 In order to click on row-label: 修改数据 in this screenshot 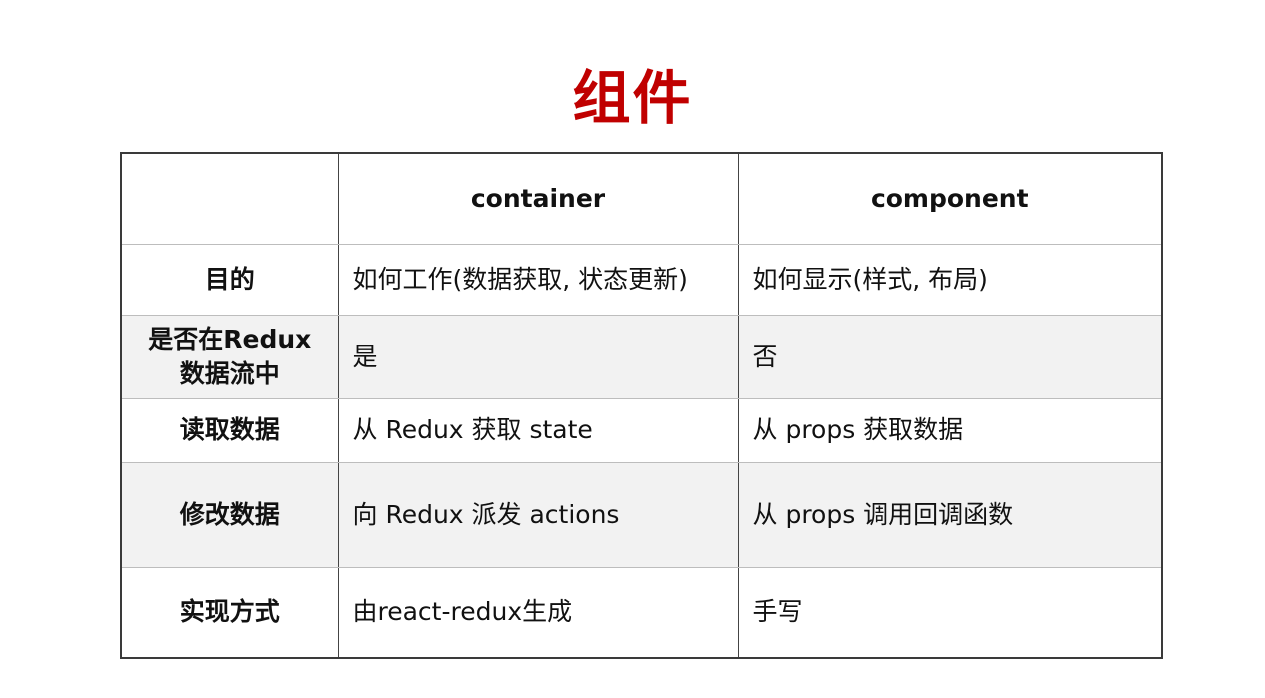, I will do `click(229, 514)`.